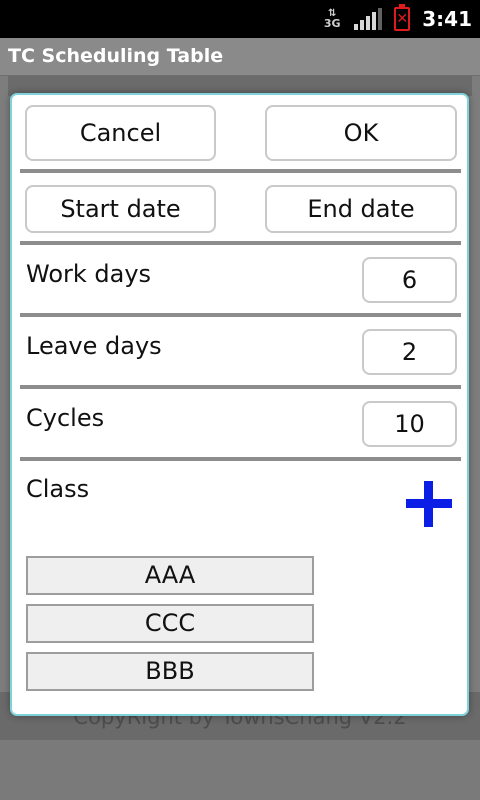 This screenshot has width=480, height=800. What do you see at coordinates (120, 209) in the screenshot?
I see `start-date-button: Start date` at bounding box center [120, 209].